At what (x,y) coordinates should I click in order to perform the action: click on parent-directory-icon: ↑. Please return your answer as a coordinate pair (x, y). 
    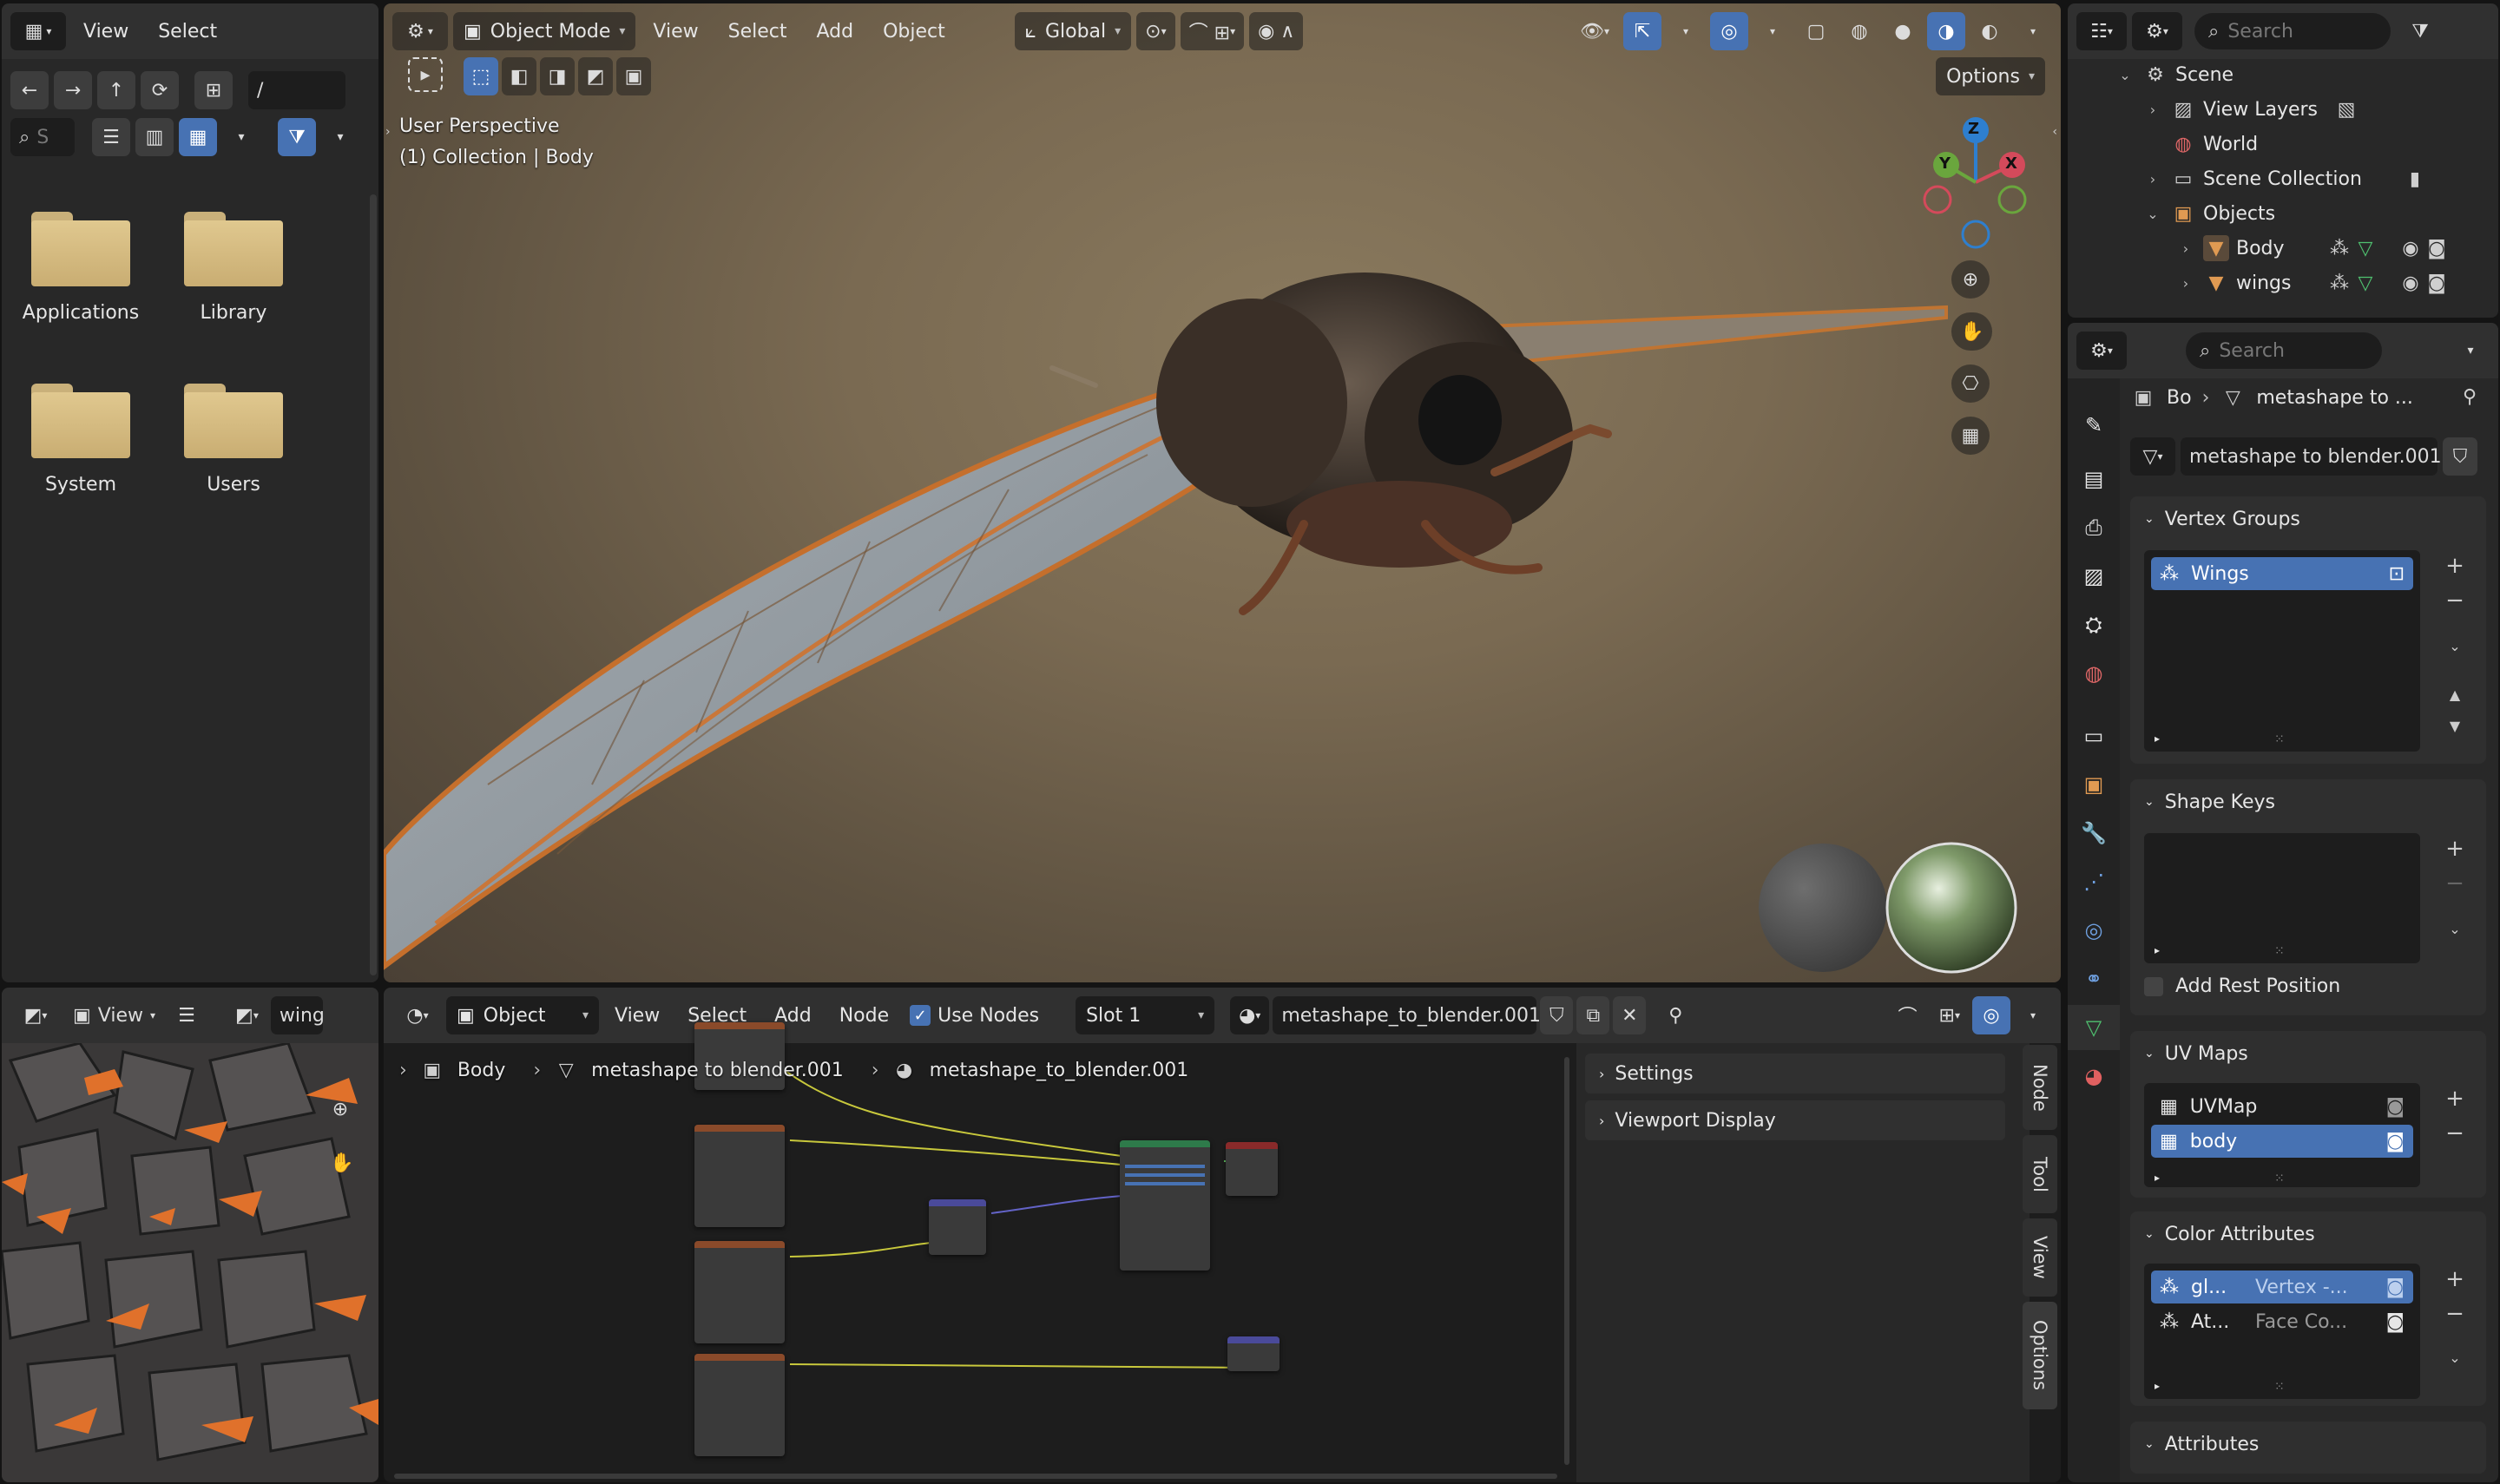
    Looking at the image, I should click on (116, 90).